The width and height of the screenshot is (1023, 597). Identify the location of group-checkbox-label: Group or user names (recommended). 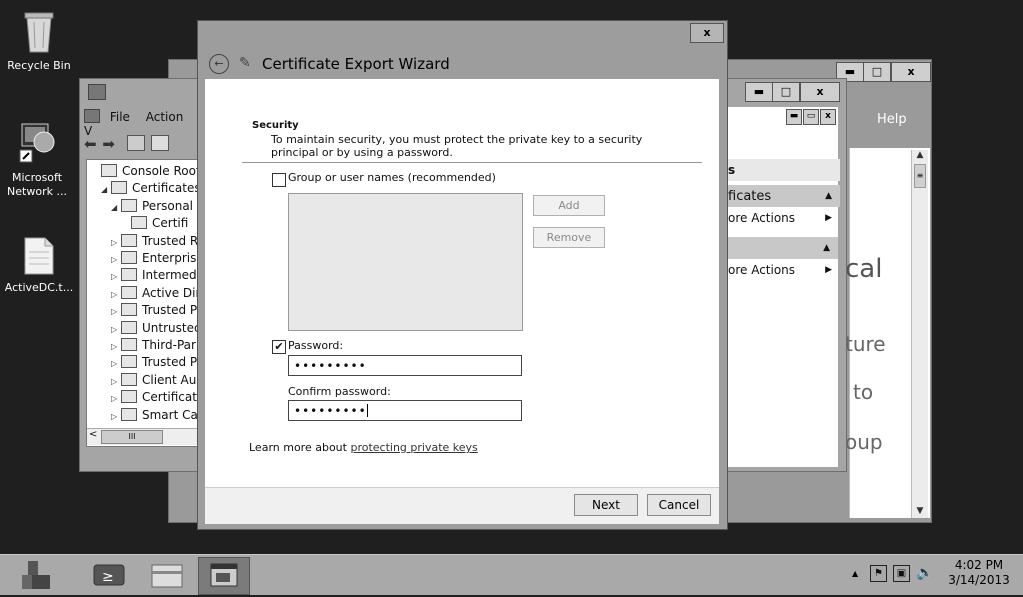
(392, 177).